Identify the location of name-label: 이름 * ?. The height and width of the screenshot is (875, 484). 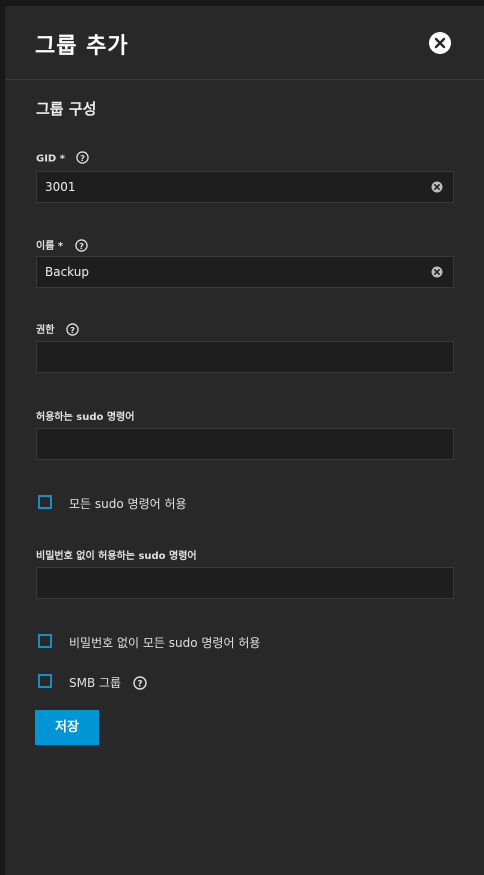
(62, 245).